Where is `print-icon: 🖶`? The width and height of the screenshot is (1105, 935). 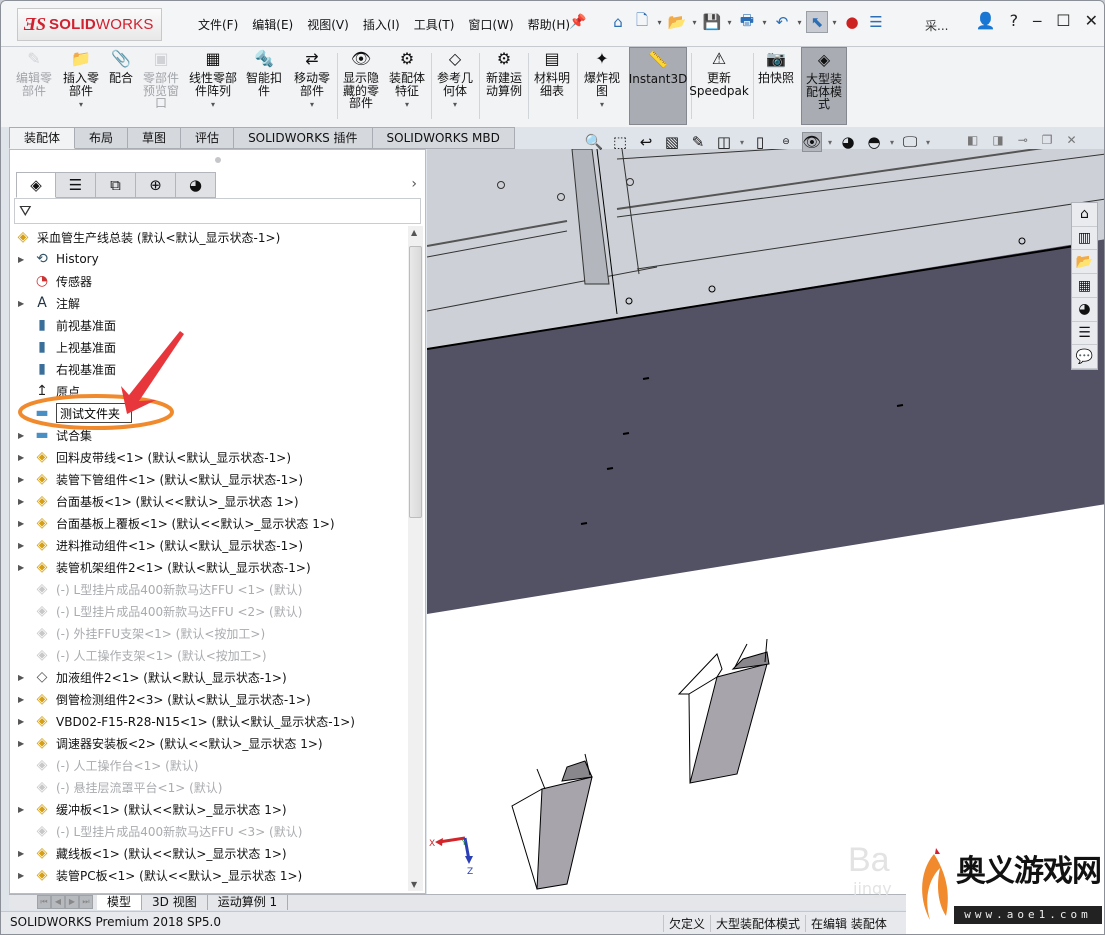
print-icon: 🖶 is located at coordinates (747, 22).